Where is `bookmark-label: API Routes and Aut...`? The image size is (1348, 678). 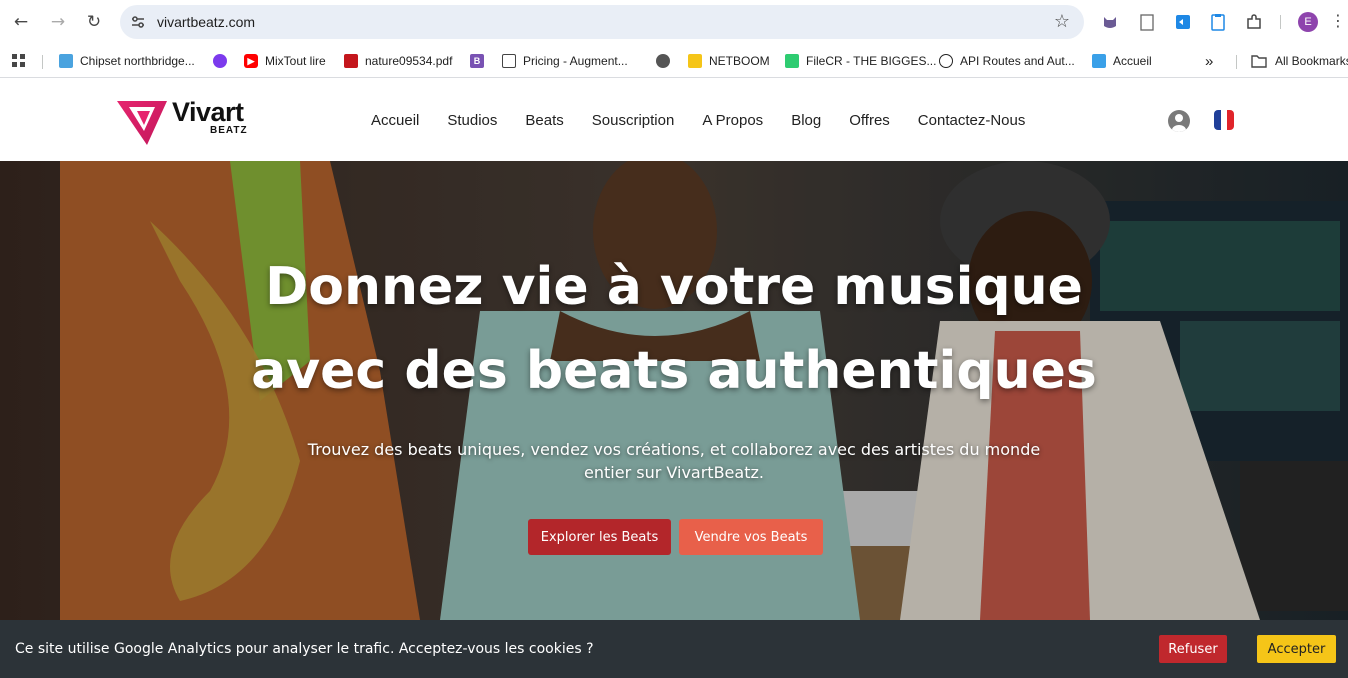
bookmark-label: API Routes and Aut... is located at coordinates (1017, 61).